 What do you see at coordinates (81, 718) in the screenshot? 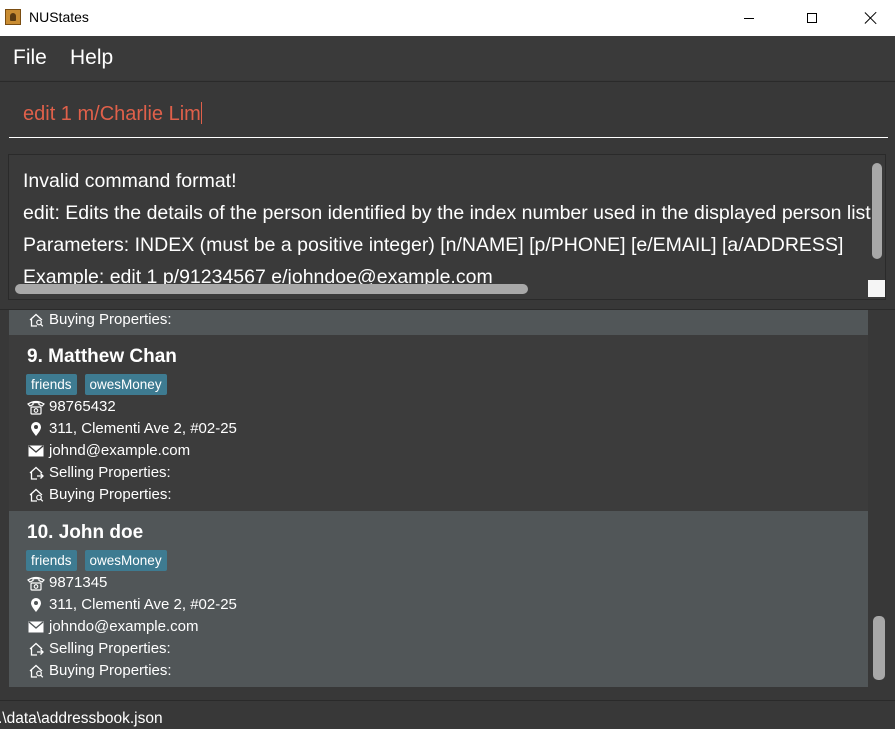
I see `save-location: .\data\addressbook.json` at bounding box center [81, 718].